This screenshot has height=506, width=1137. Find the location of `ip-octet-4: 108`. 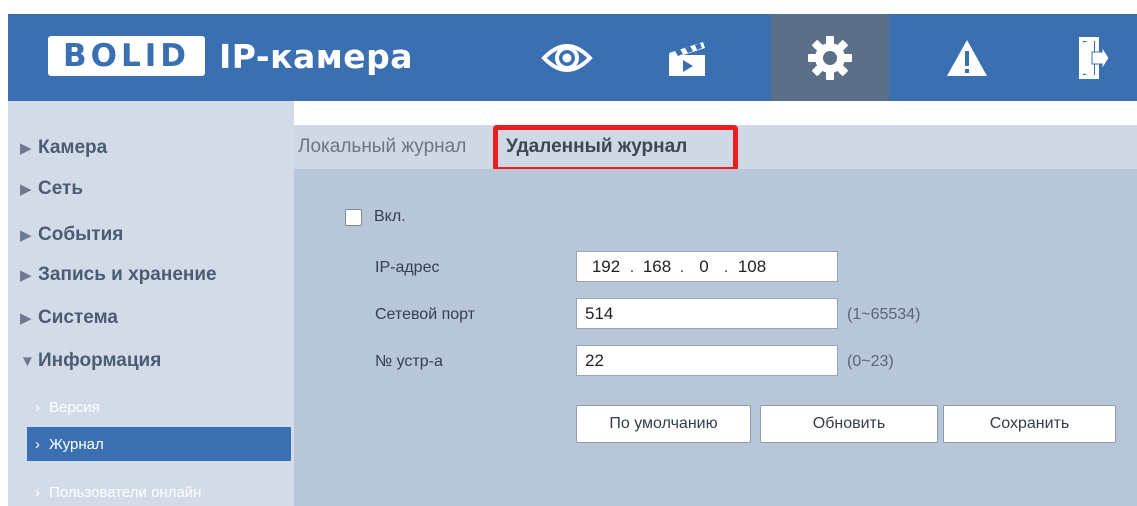

ip-octet-4: 108 is located at coordinates (752, 267).